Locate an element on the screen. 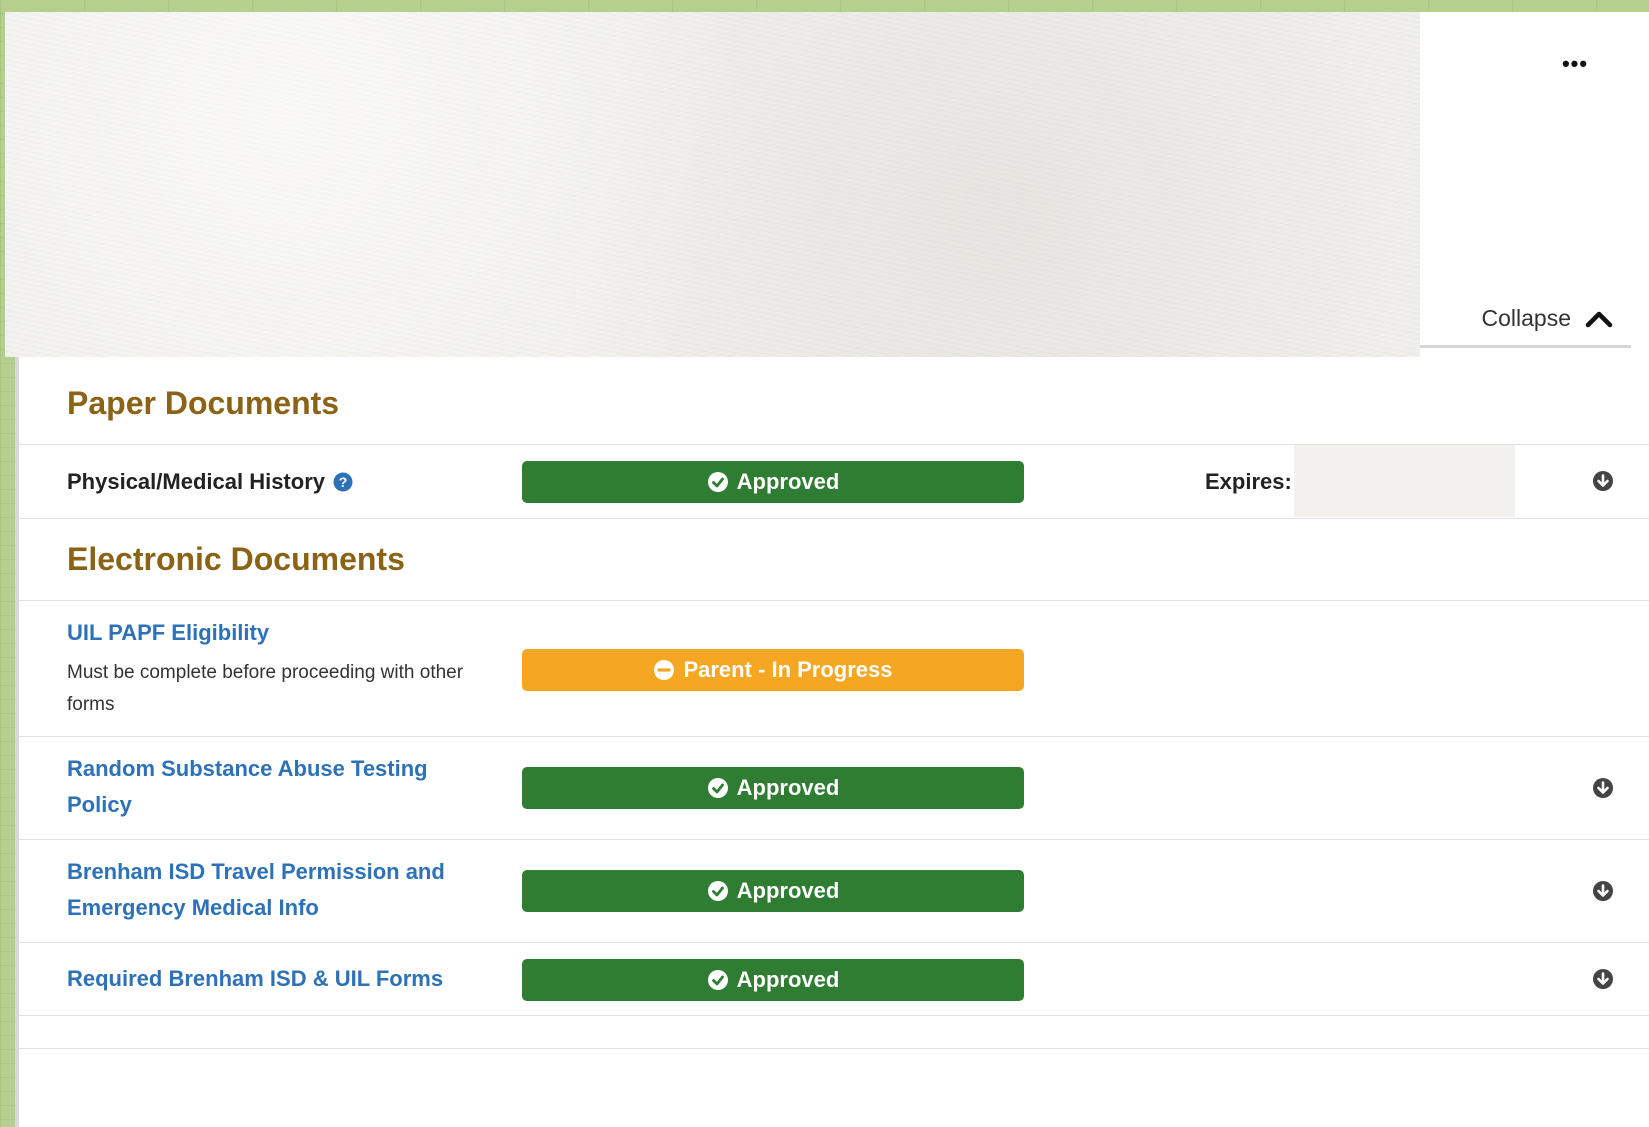 The width and height of the screenshot is (1649, 1127). physical-medical-label: Physical/Medical History ? is located at coordinates (210, 482).